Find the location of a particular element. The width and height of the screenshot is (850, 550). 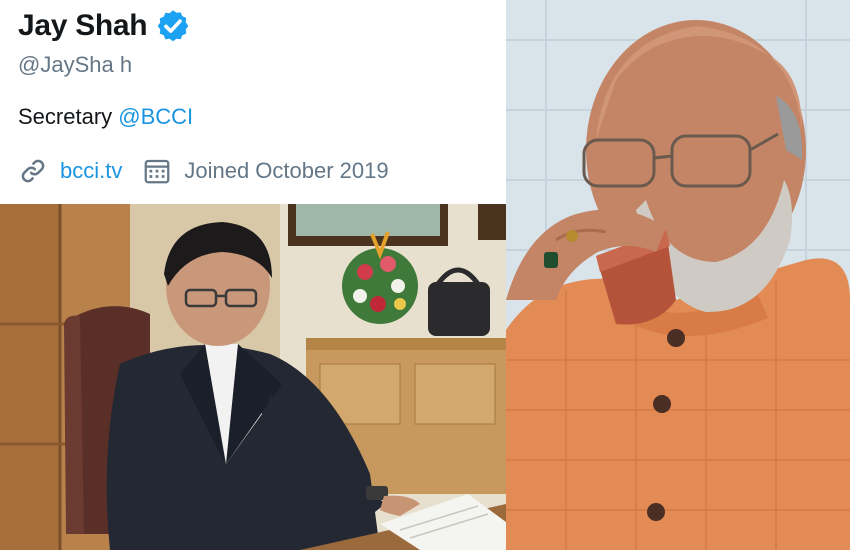

name-row: Jay Shah is located at coordinates (104, 26).